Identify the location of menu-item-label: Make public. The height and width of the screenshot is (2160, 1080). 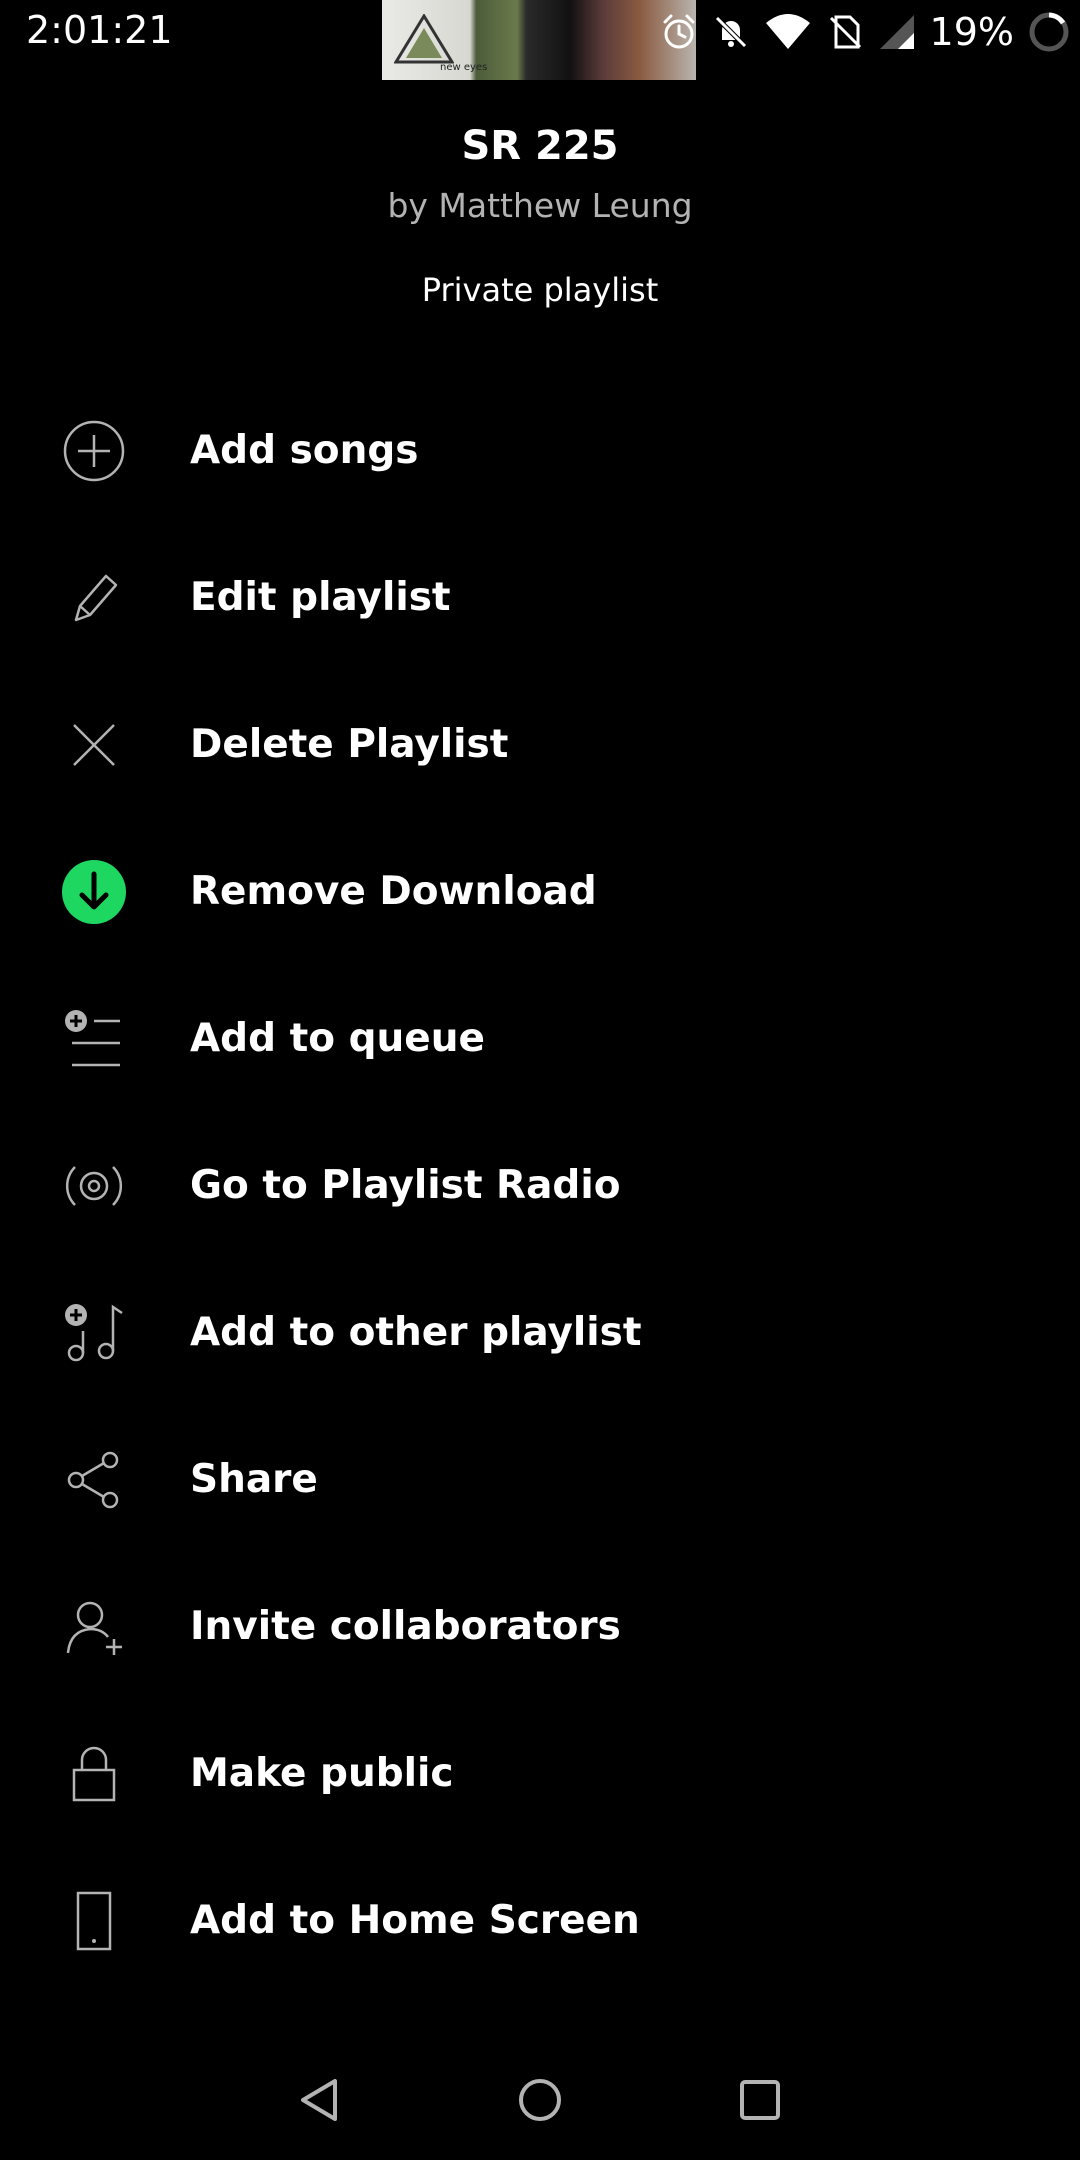
(322, 1773).